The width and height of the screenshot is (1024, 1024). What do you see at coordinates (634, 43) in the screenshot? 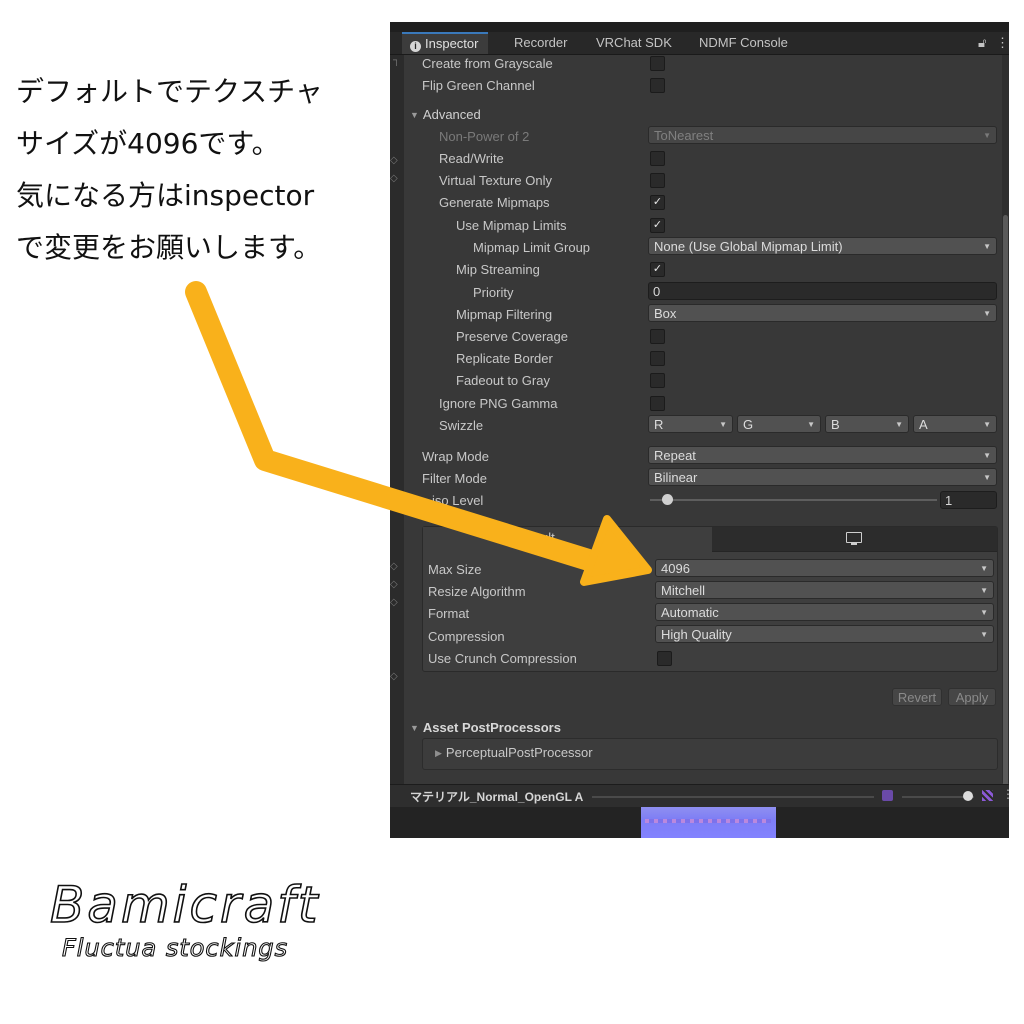
I see `tab-vrchat-sdk: VRChat SDK` at bounding box center [634, 43].